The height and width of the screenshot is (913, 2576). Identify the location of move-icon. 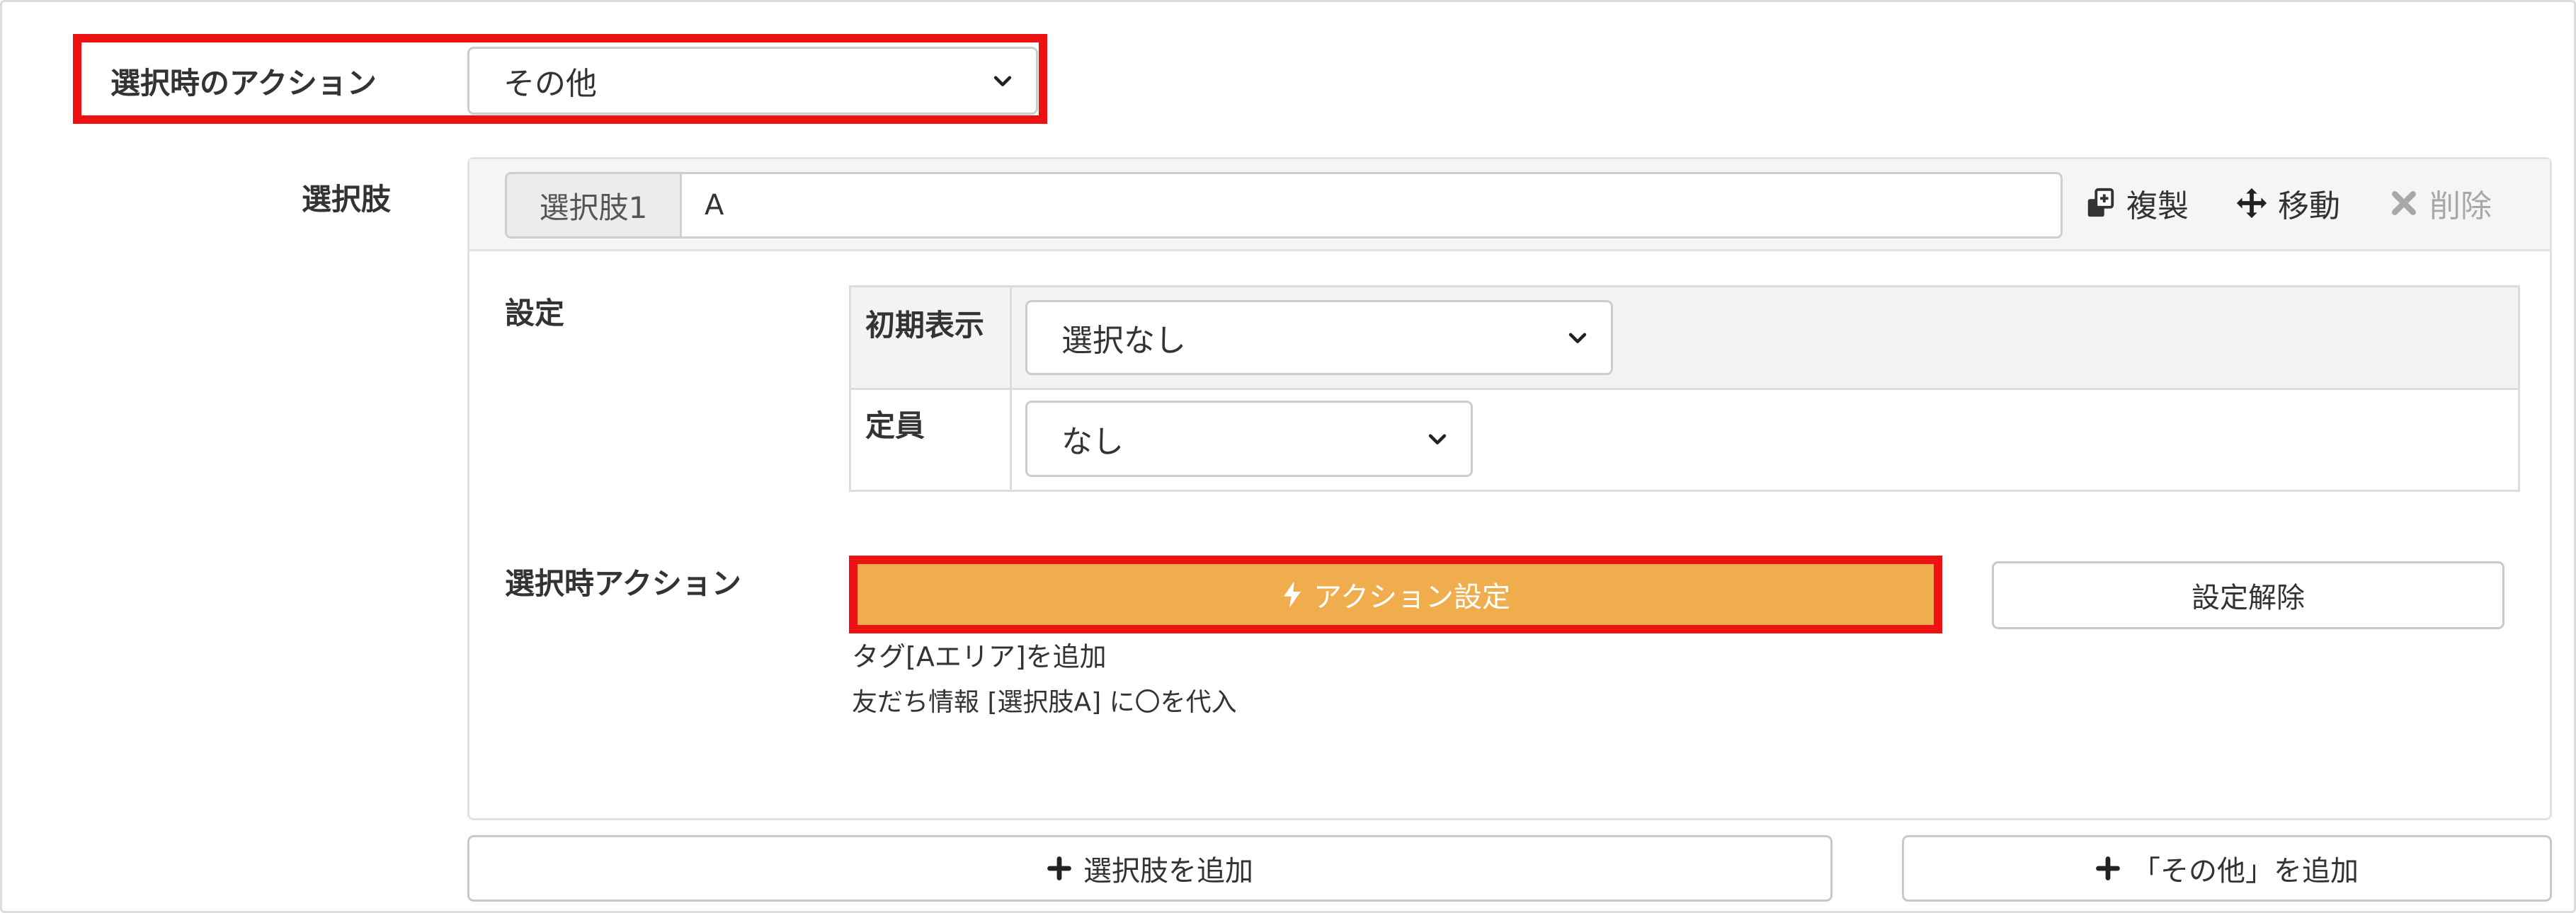
(2251, 203).